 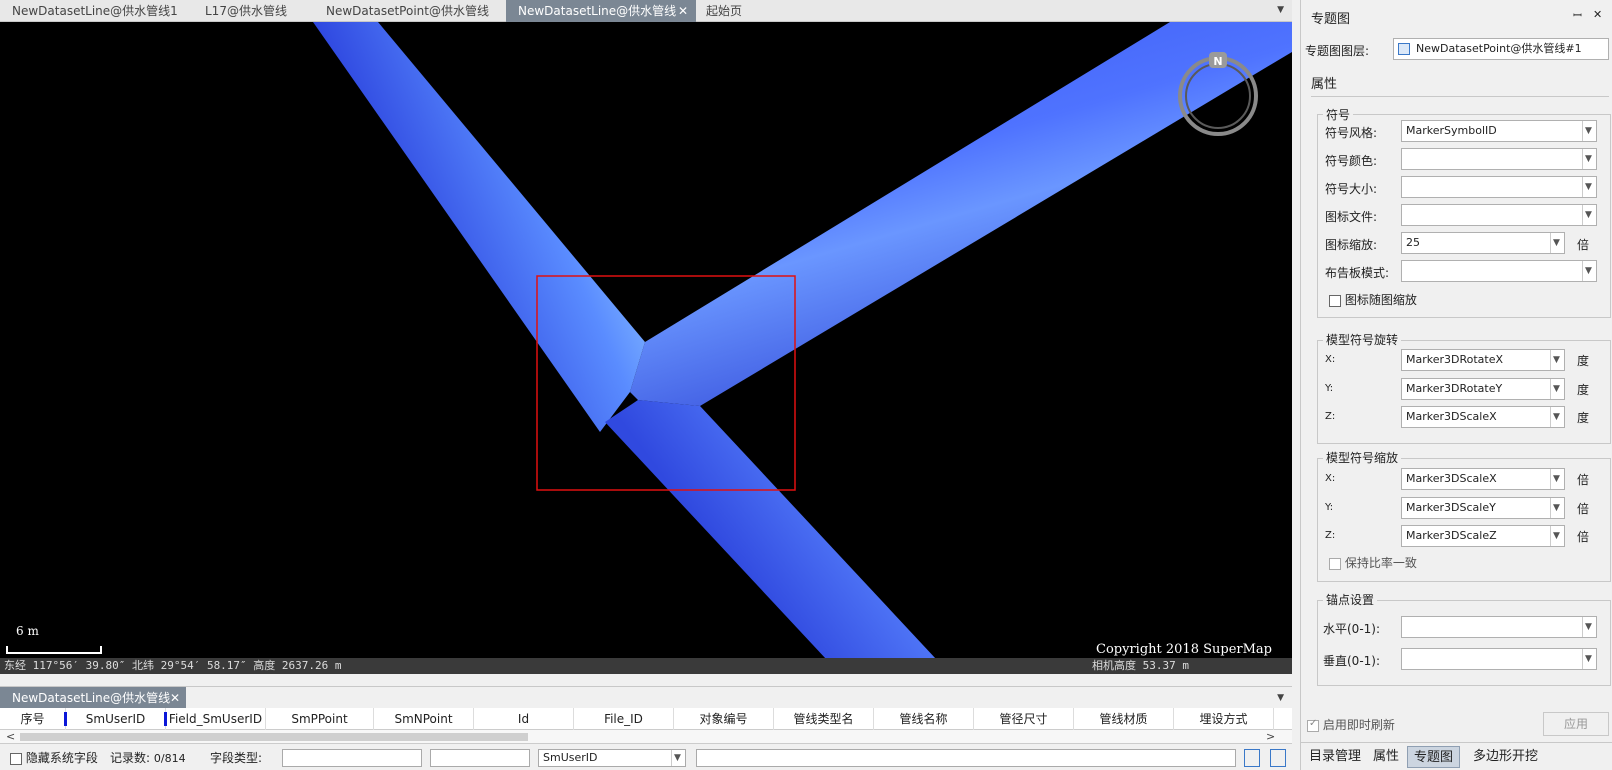 I want to click on icon-scale-with-map-checkbox: 图标随图缩放, so click(x=1373, y=299).